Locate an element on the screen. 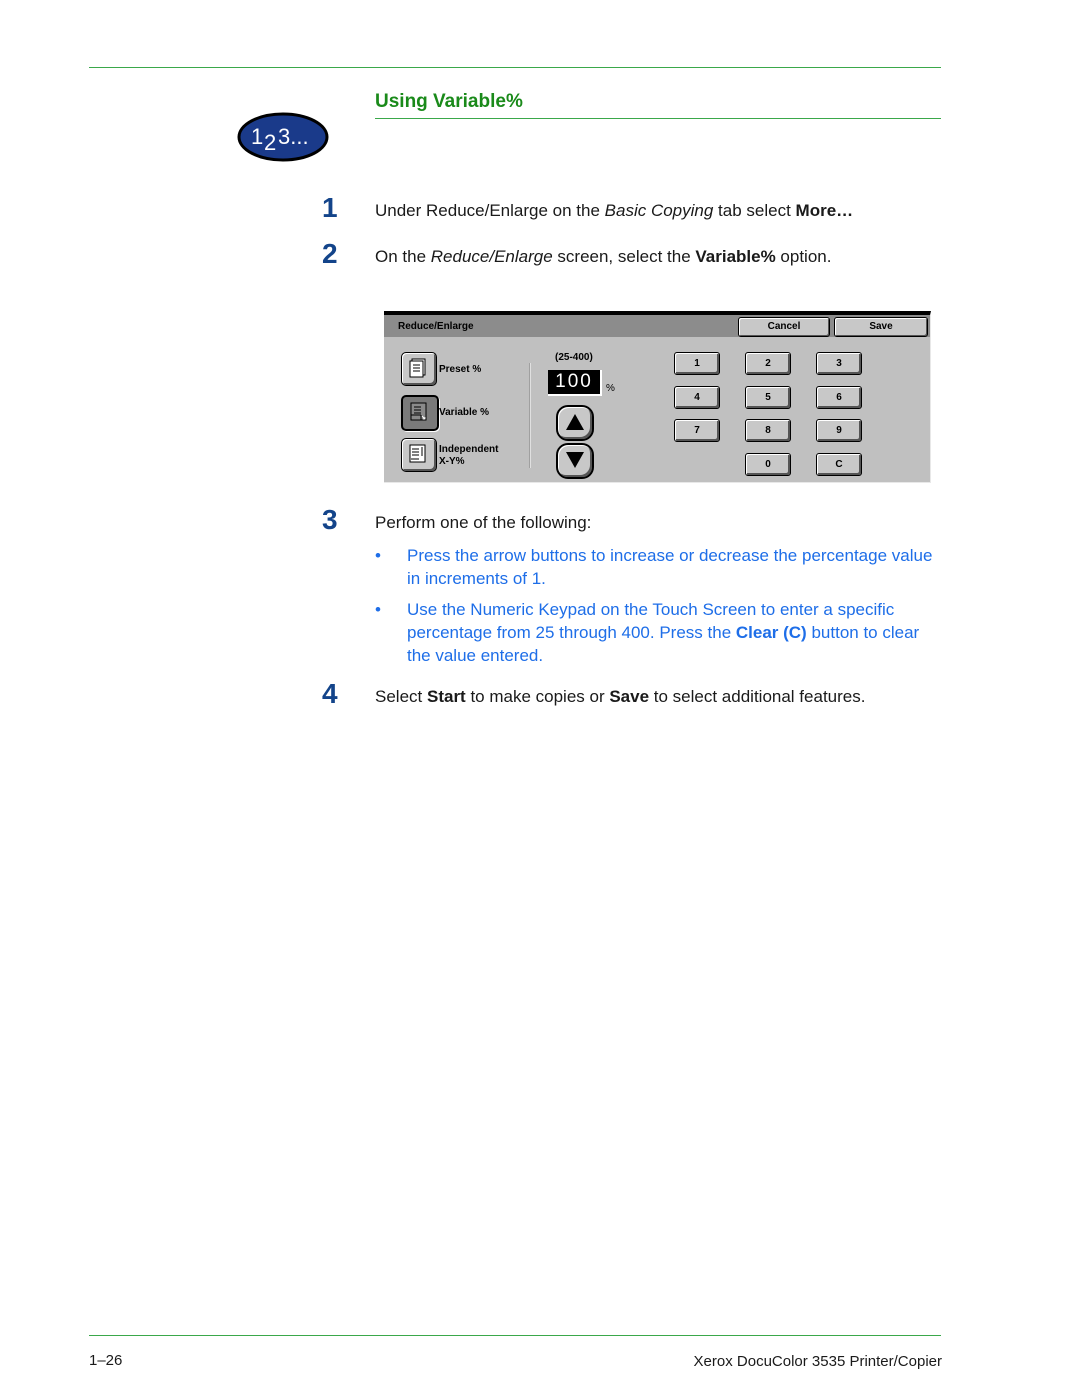  text-run-italic: Basic Copying is located at coordinates (659, 210).